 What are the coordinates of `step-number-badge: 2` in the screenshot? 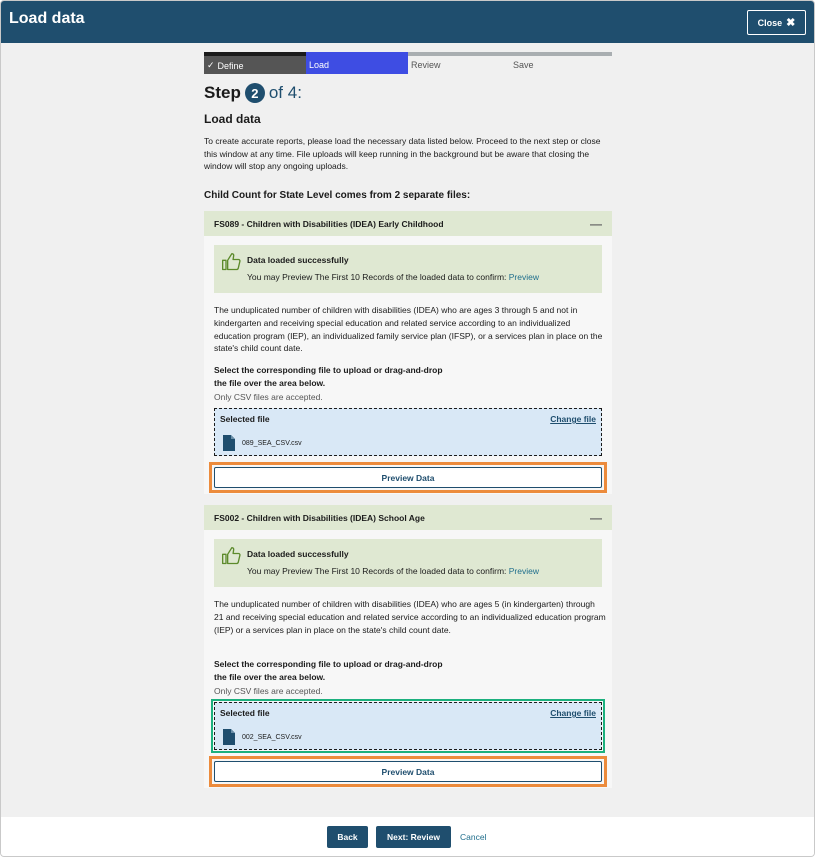 It's located at (254, 93).